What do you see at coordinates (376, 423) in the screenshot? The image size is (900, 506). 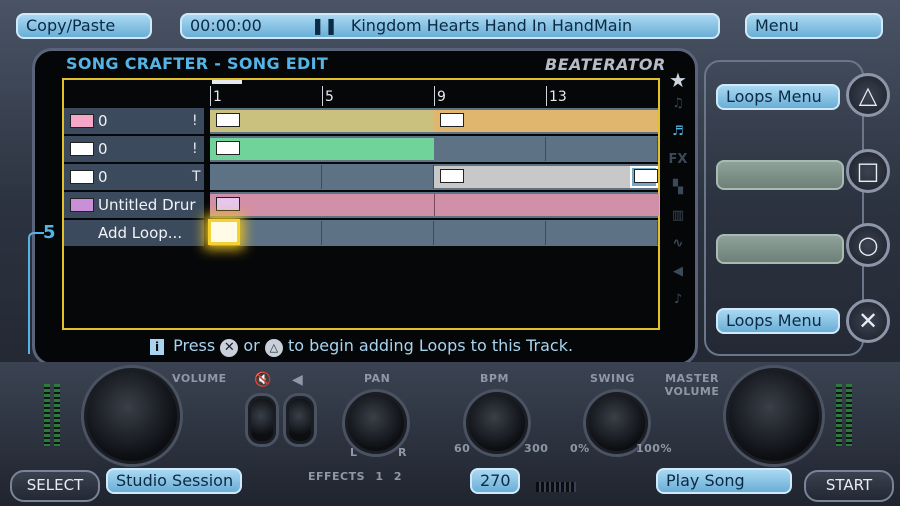 I see `pan-knob` at bounding box center [376, 423].